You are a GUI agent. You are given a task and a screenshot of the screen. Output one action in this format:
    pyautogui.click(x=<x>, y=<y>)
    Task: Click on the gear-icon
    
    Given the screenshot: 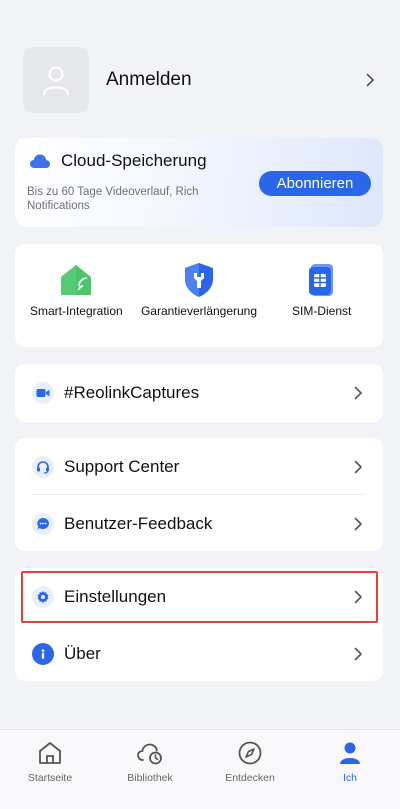 What is the action you would take?
    pyautogui.click(x=43, y=596)
    